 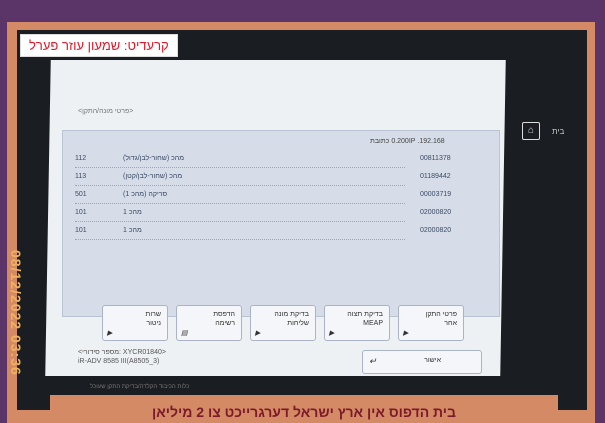 I want to click on button-label: בדיקת מונה שליחות, so click(x=291, y=319).